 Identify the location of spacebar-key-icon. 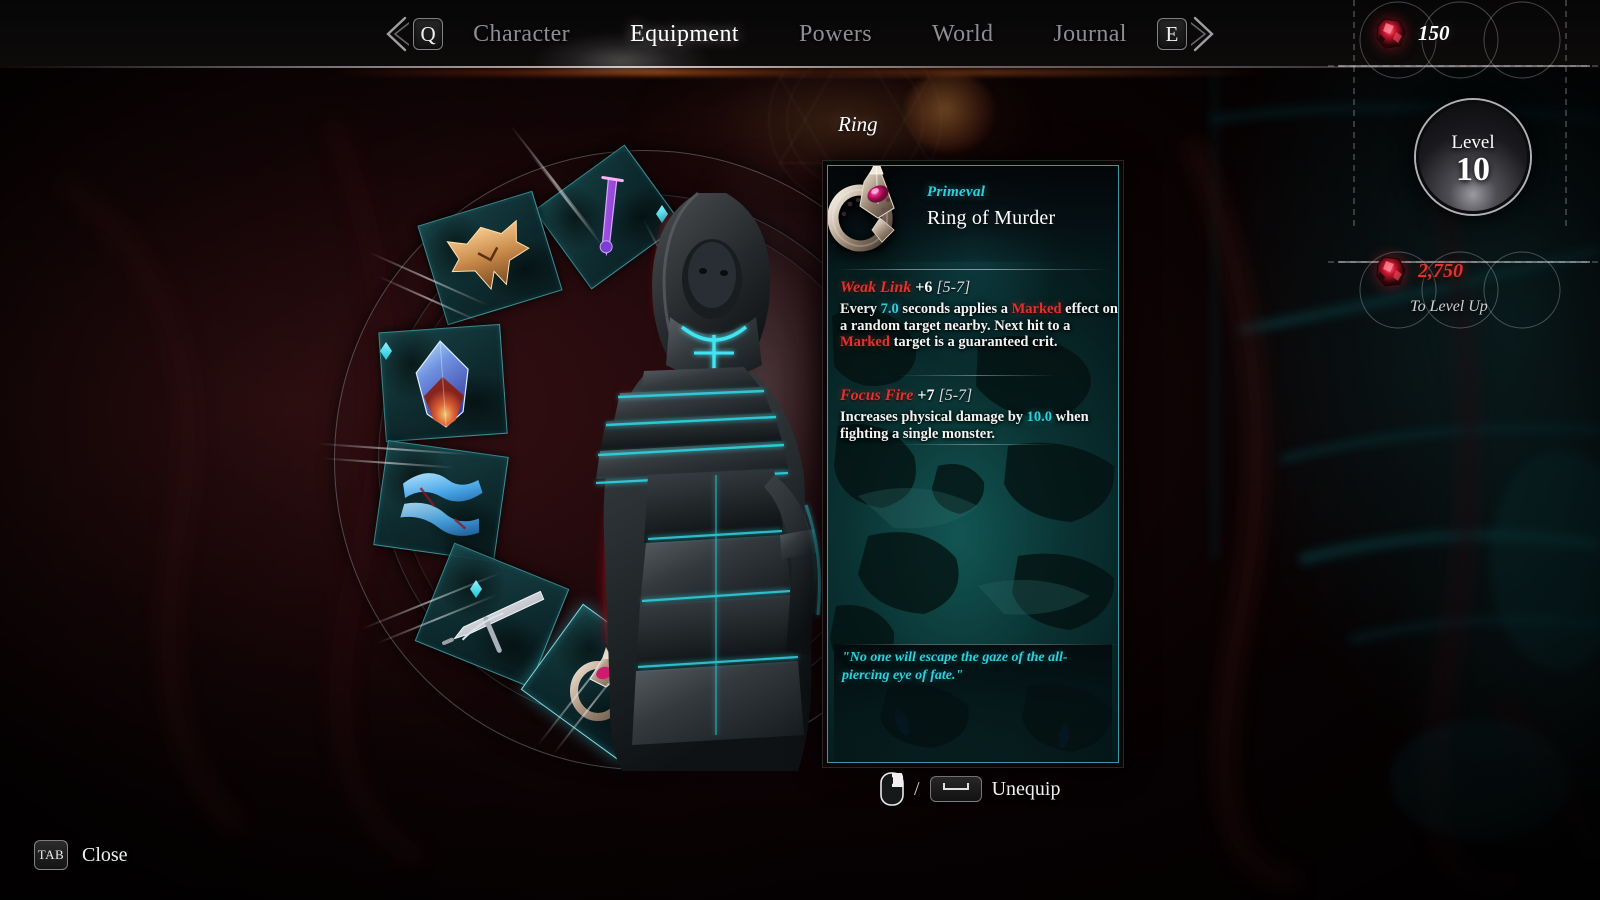
(955, 789).